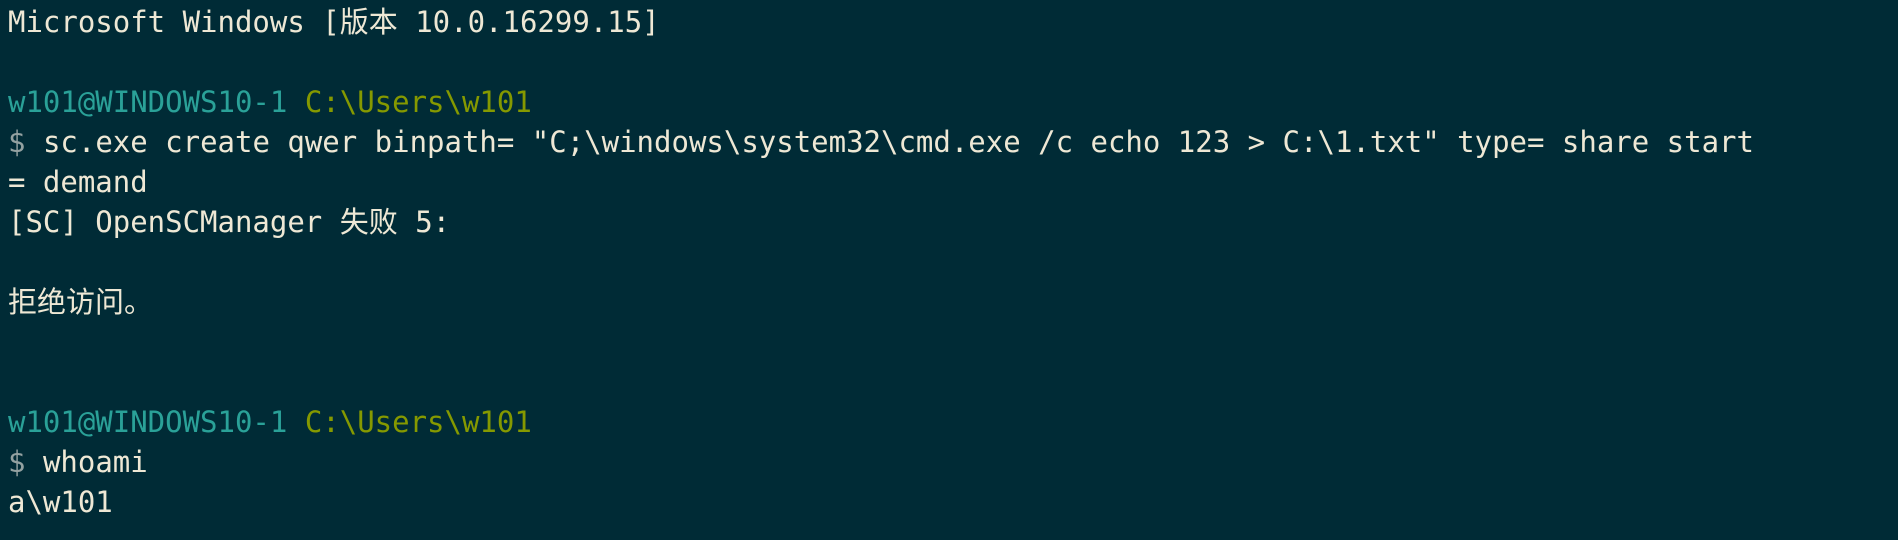 Image resolution: width=1898 pixels, height=540 pixels. I want to click on output-text: a\w101, so click(60, 502).